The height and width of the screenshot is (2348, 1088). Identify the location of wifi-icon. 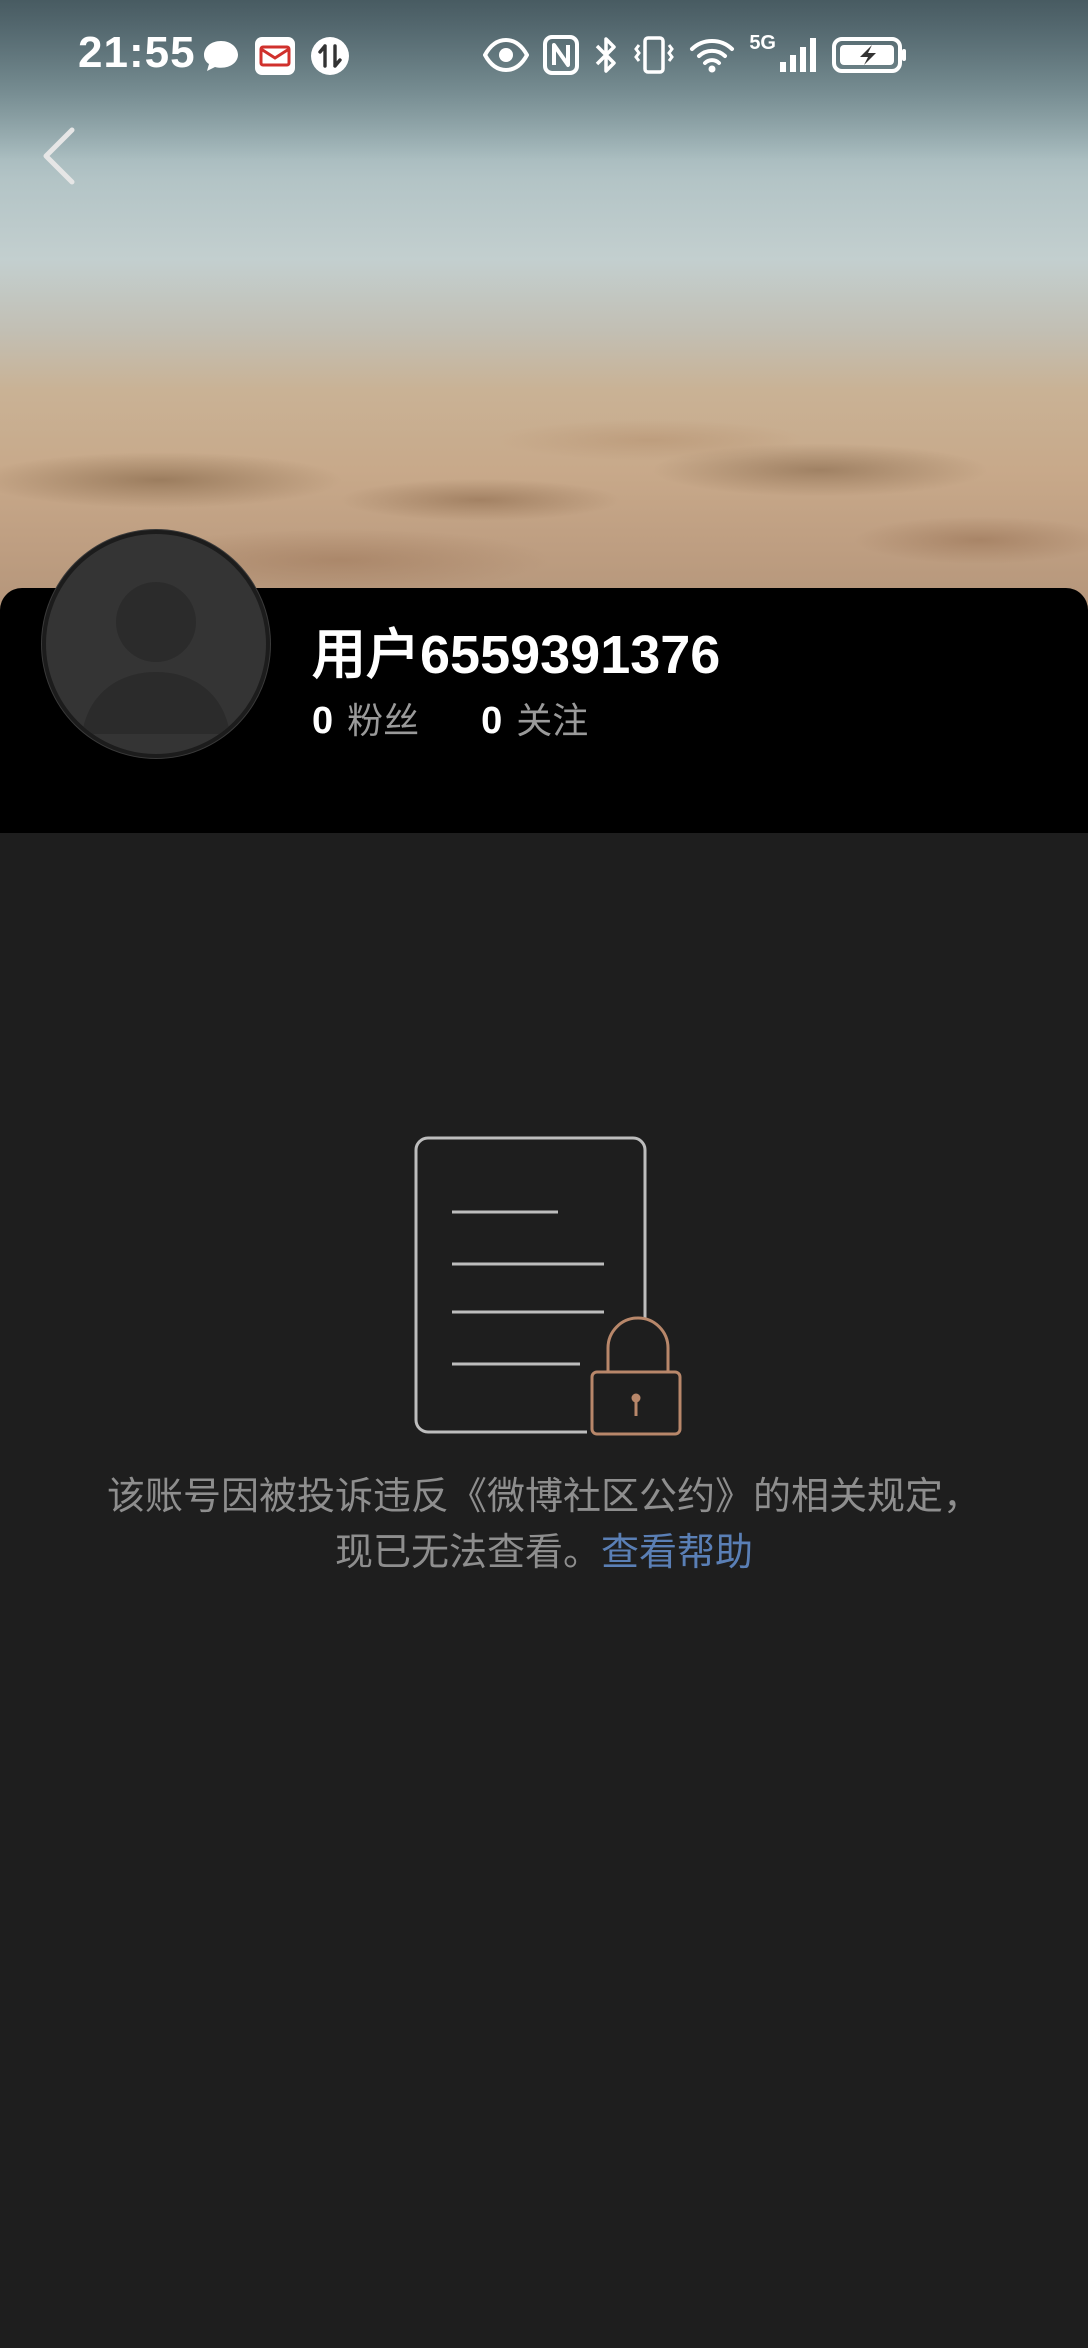
(712, 55).